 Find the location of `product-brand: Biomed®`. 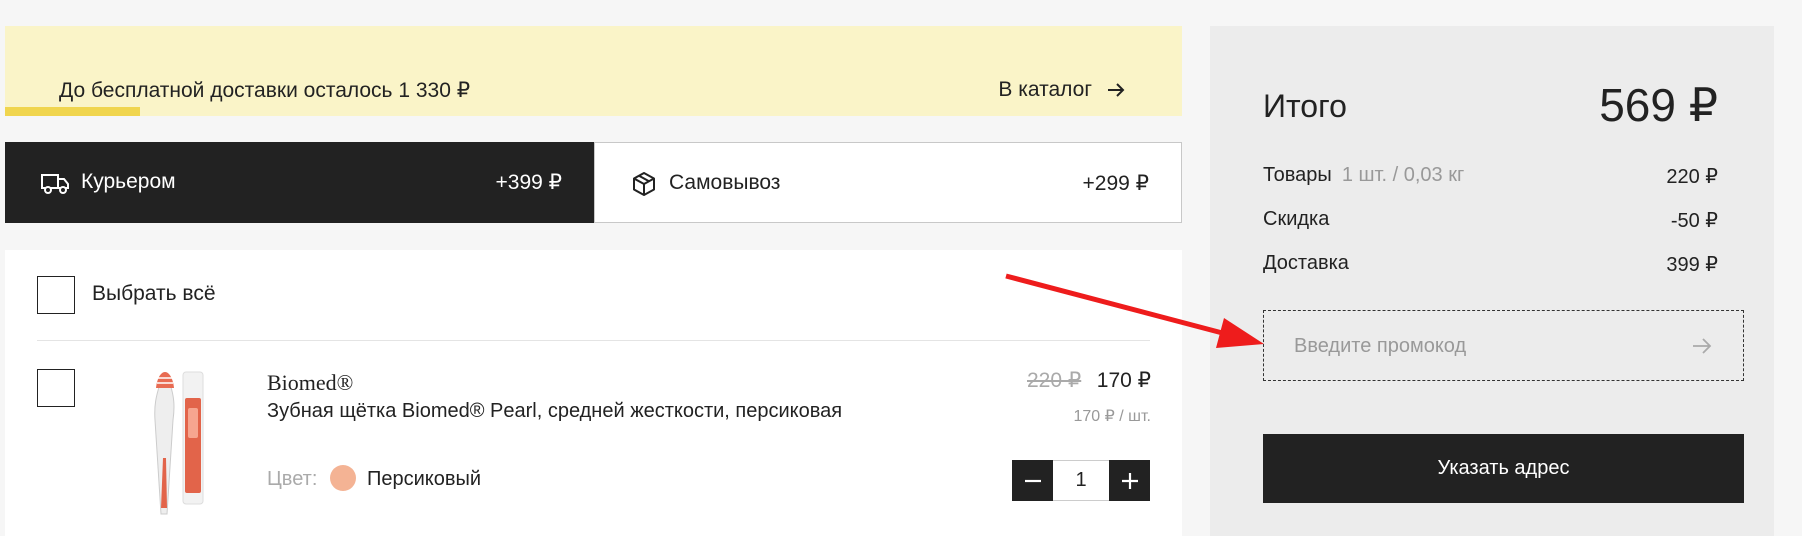

product-brand: Biomed® is located at coordinates (310, 383).